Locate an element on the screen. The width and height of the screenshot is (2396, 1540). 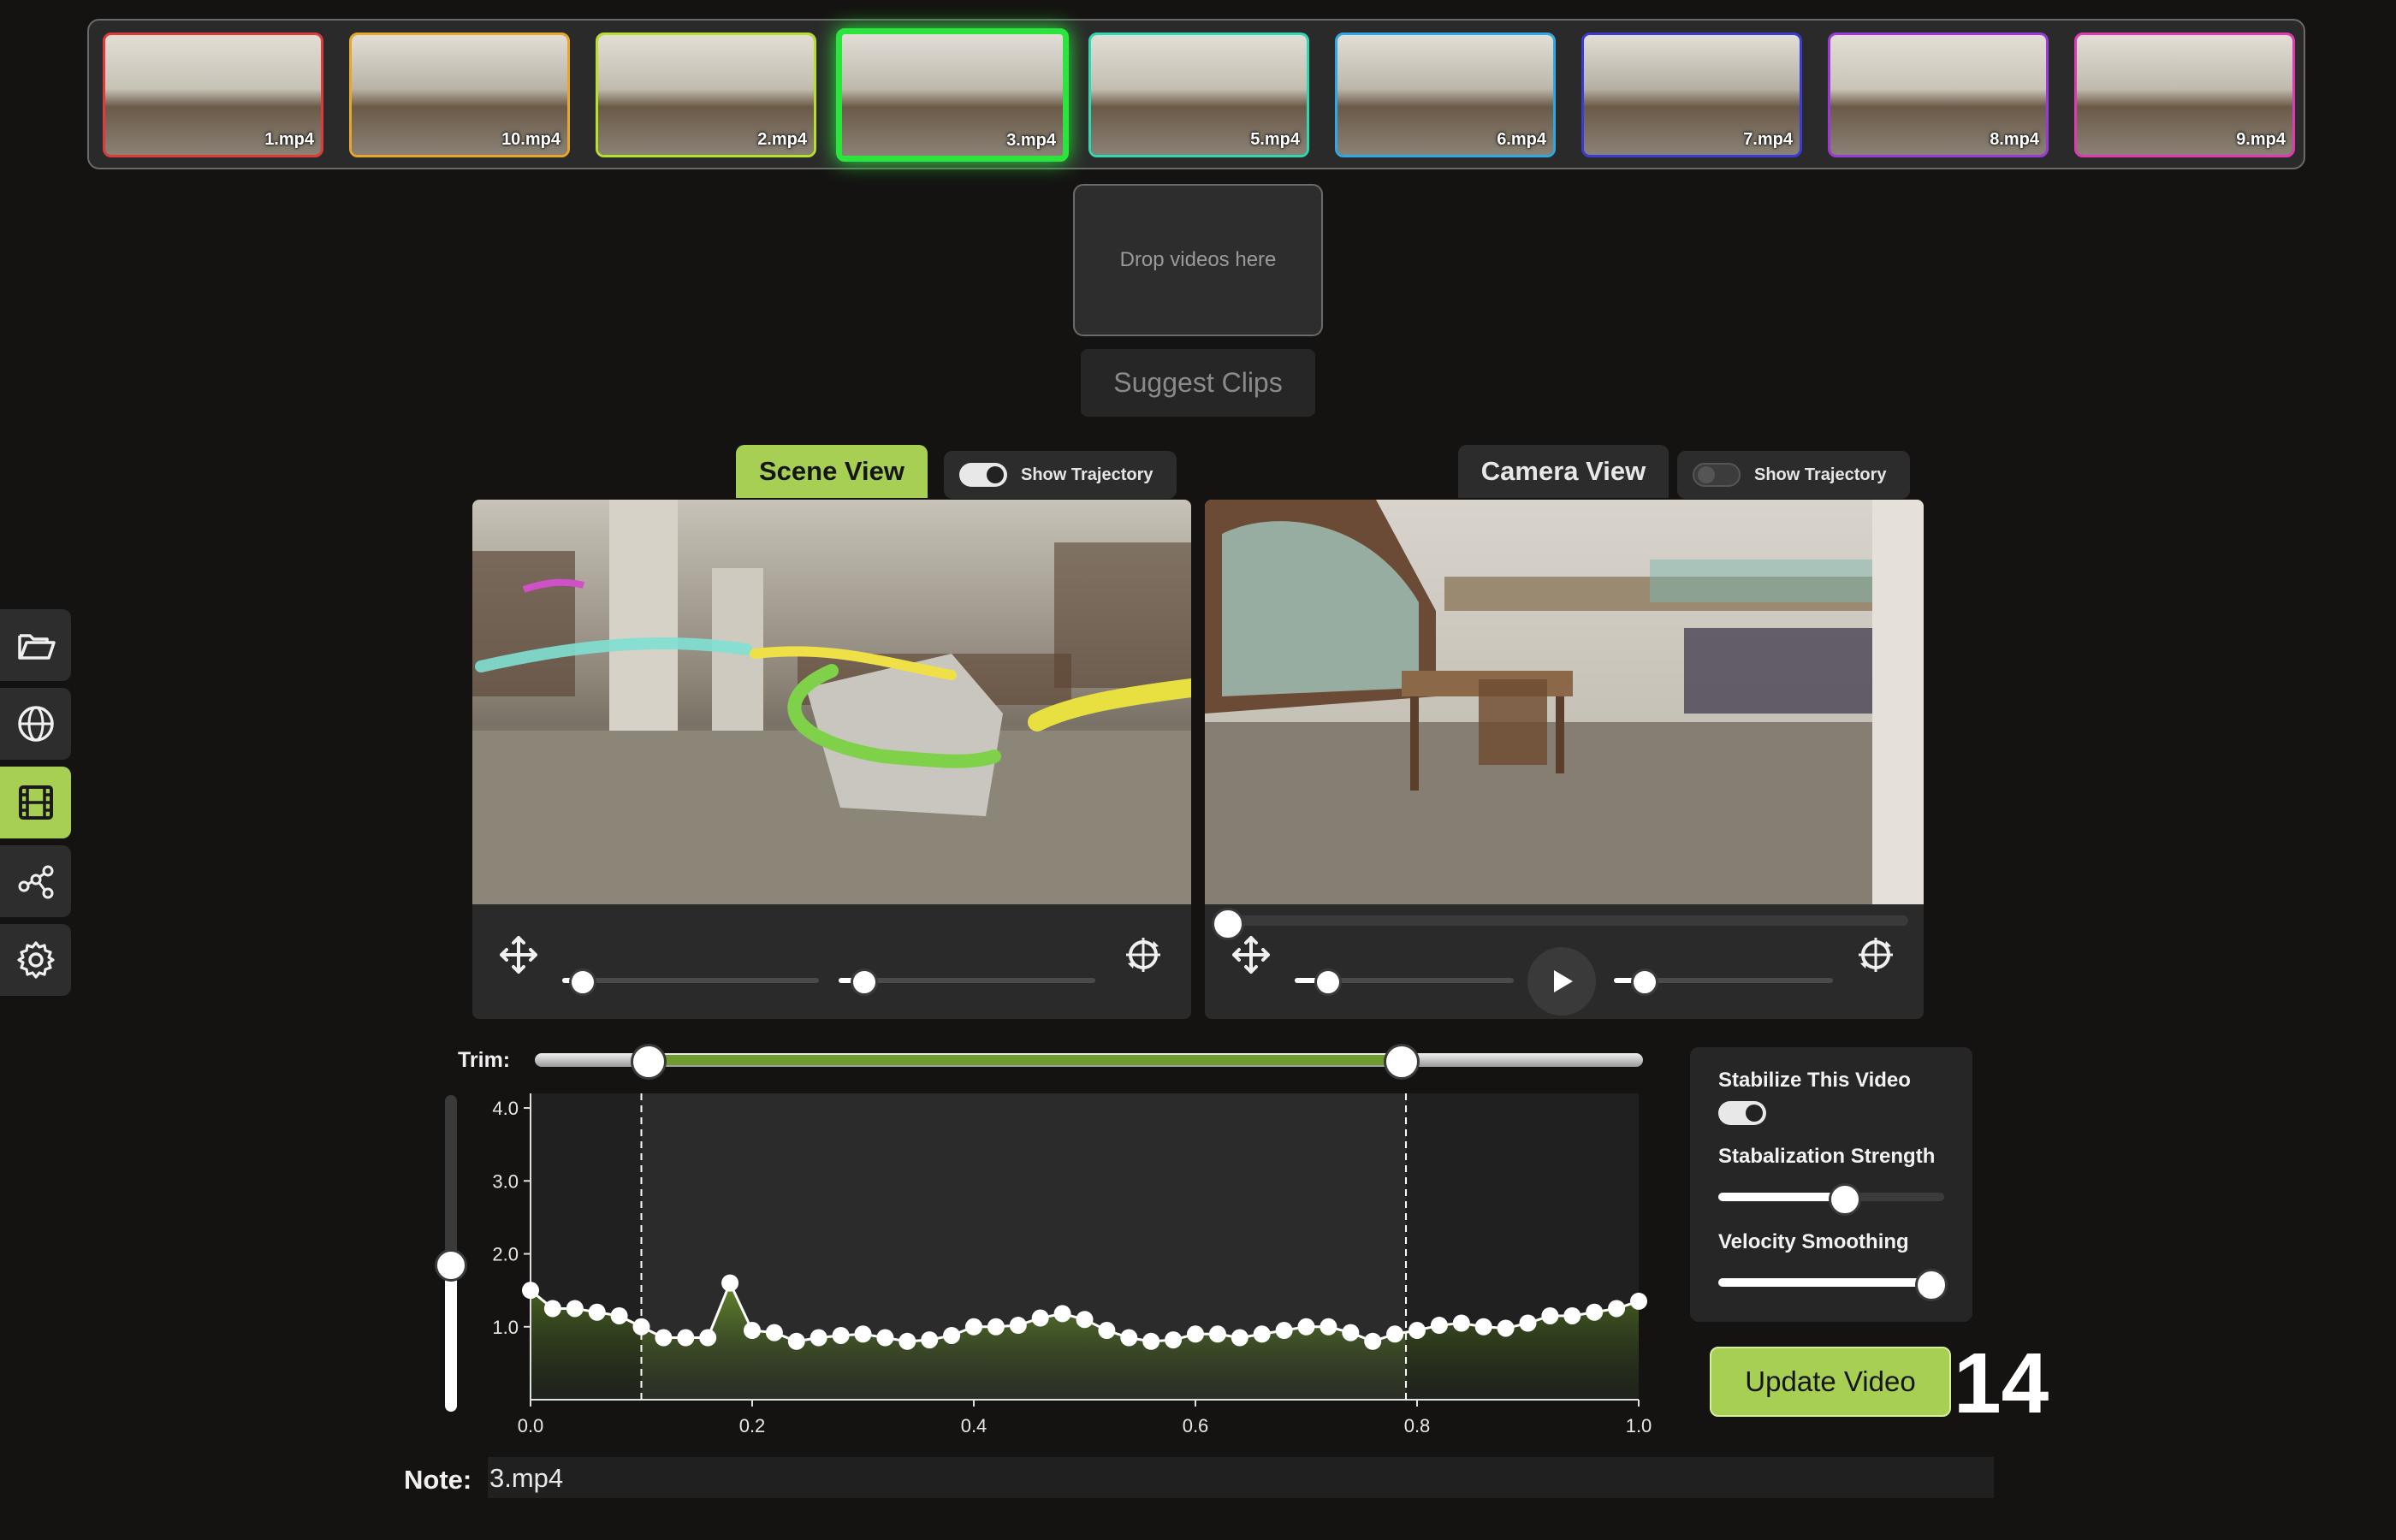
scene-slider-1-track is located at coordinates (691, 980).